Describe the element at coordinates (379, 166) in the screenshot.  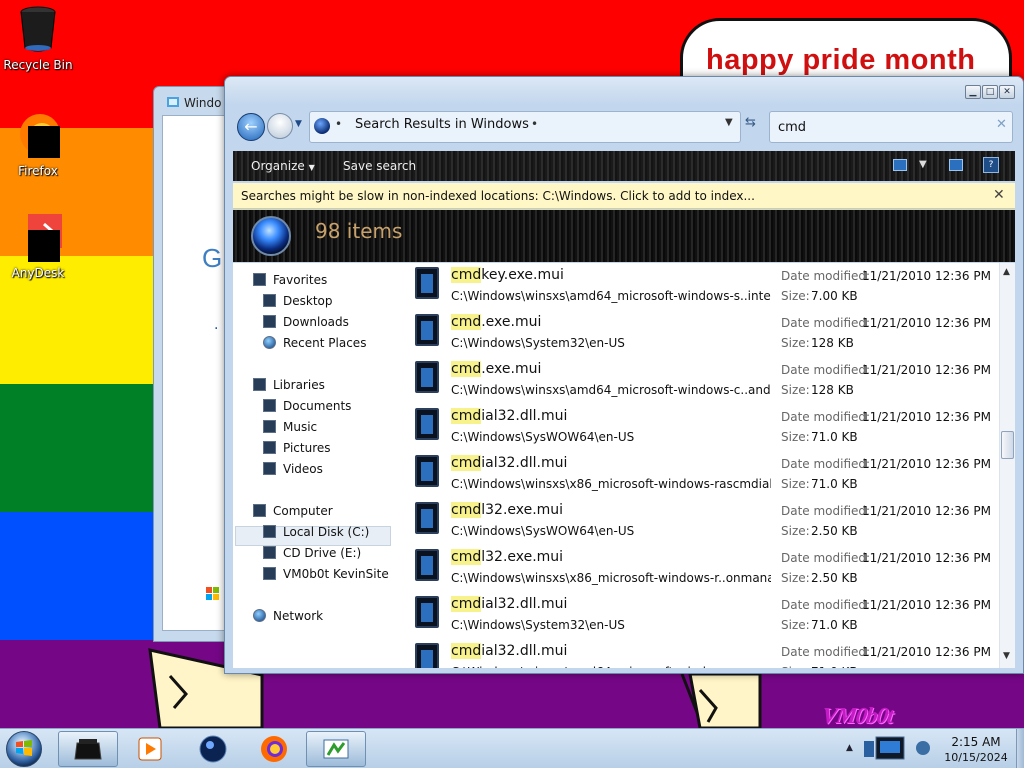
I see `save-search-button: Save search` at that location.